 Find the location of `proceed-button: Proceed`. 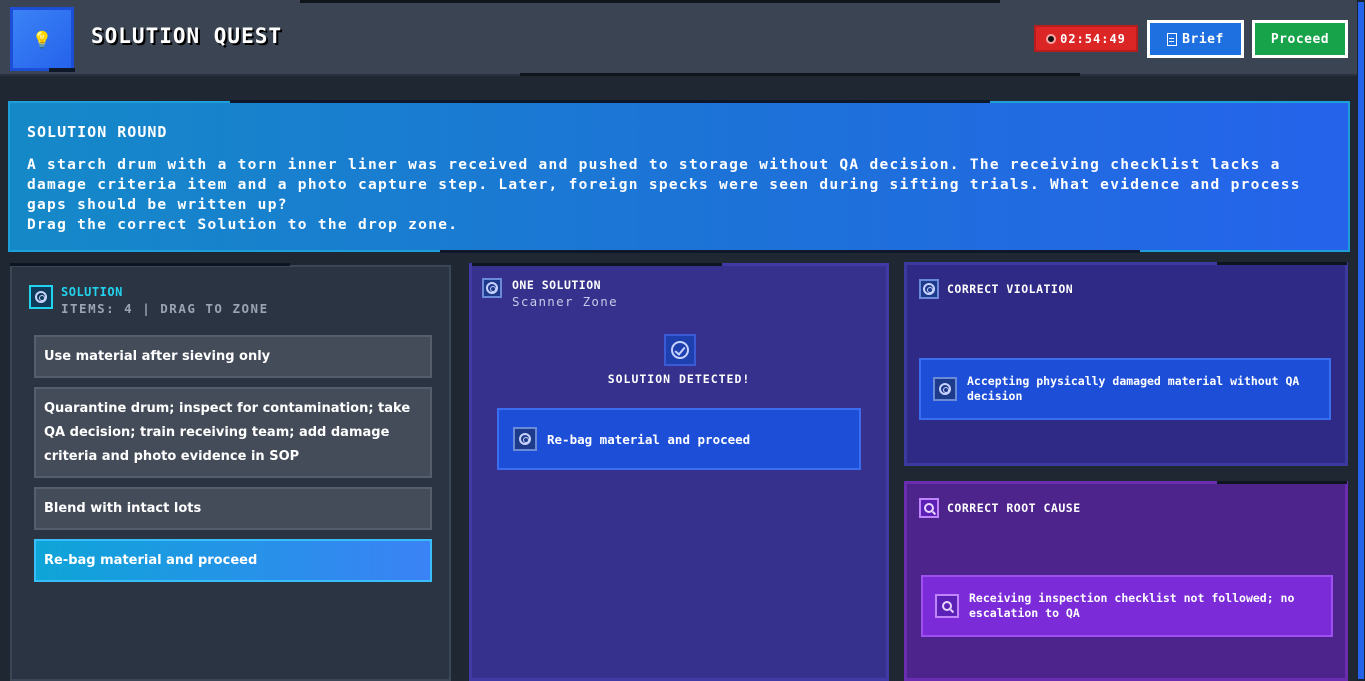

proceed-button: Proceed is located at coordinates (1300, 39).